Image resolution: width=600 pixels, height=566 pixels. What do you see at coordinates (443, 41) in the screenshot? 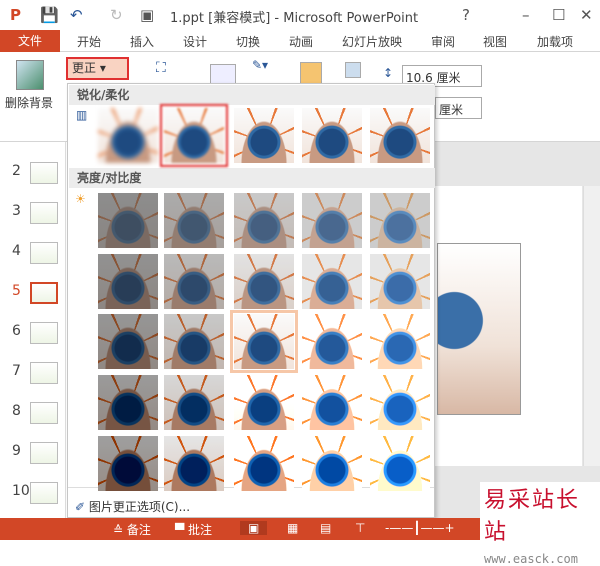
I see `tab-review: 审阅` at bounding box center [443, 41].